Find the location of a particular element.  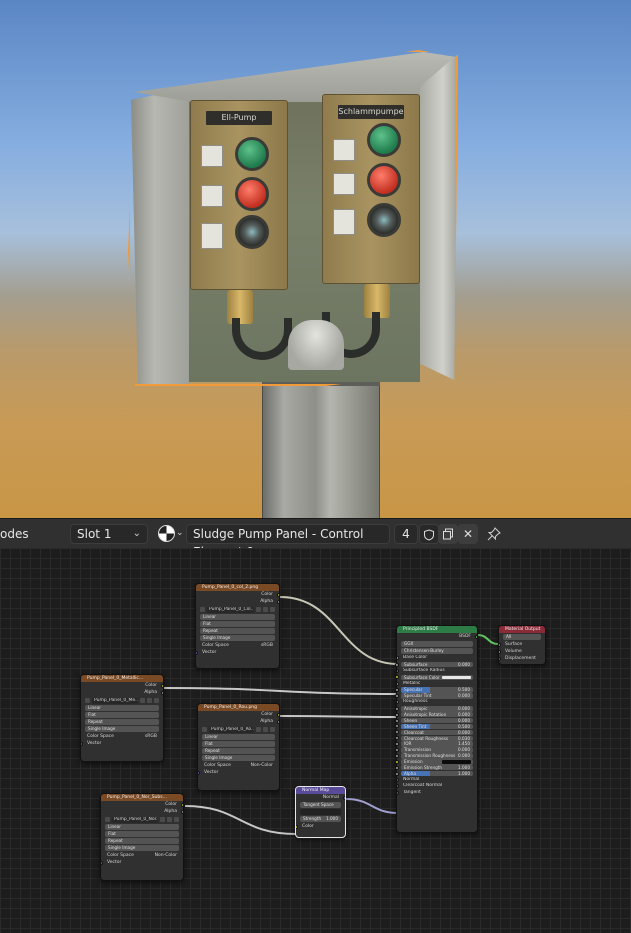

slot-dropdown: Slot 1 ⌄ is located at coordinates (109, 534).